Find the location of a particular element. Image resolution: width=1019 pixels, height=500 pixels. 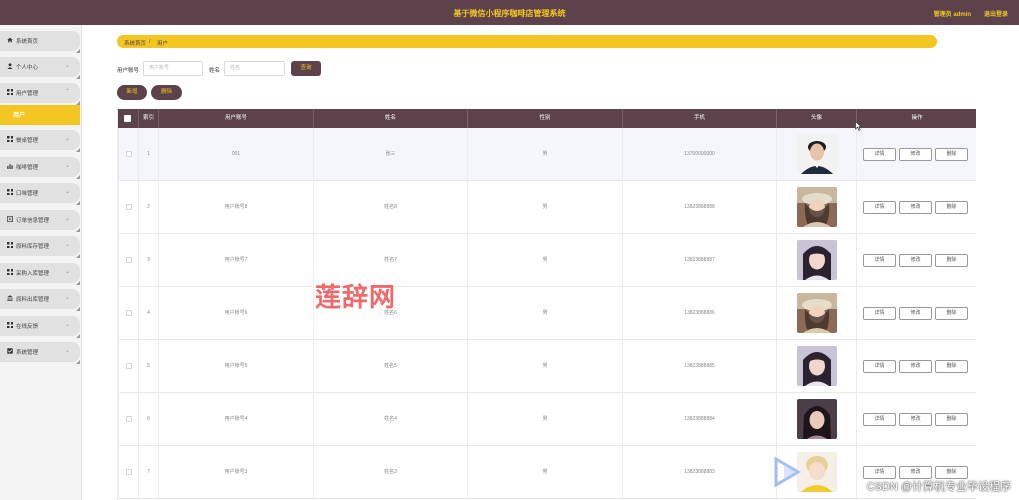

sidebar-item-label: 订单信息管理 is located at coordinates (33, 221).